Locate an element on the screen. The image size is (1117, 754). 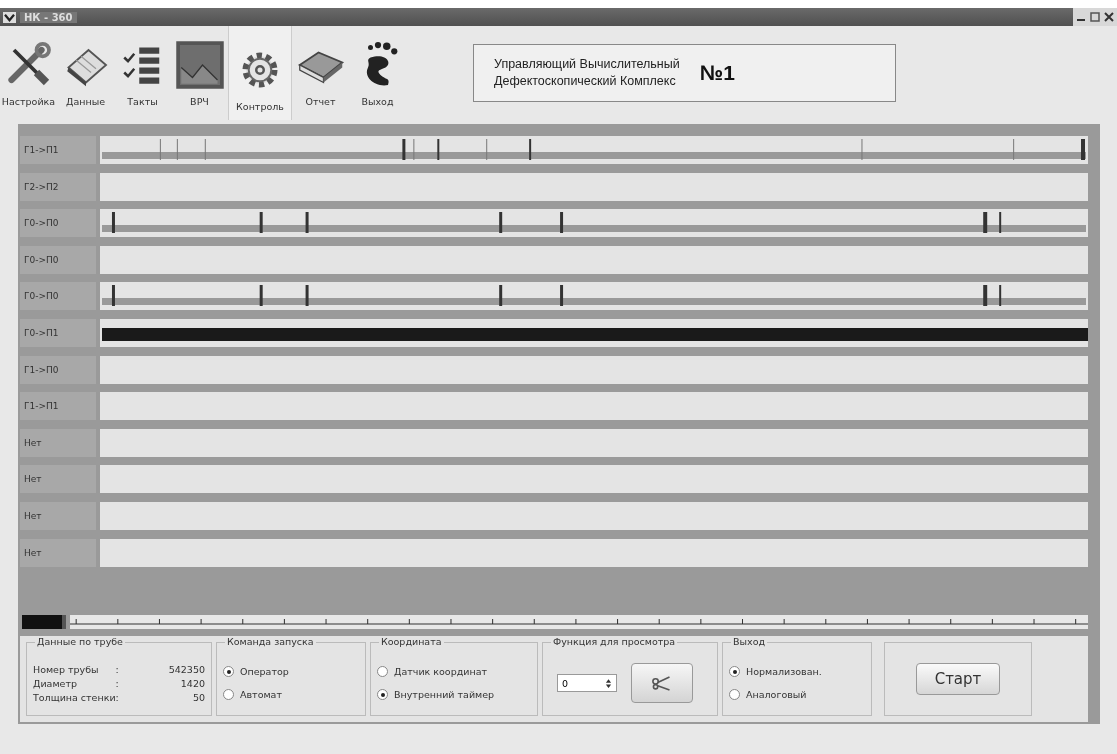
channel-label: Г0->П1 is located at coordinates (58, 332).